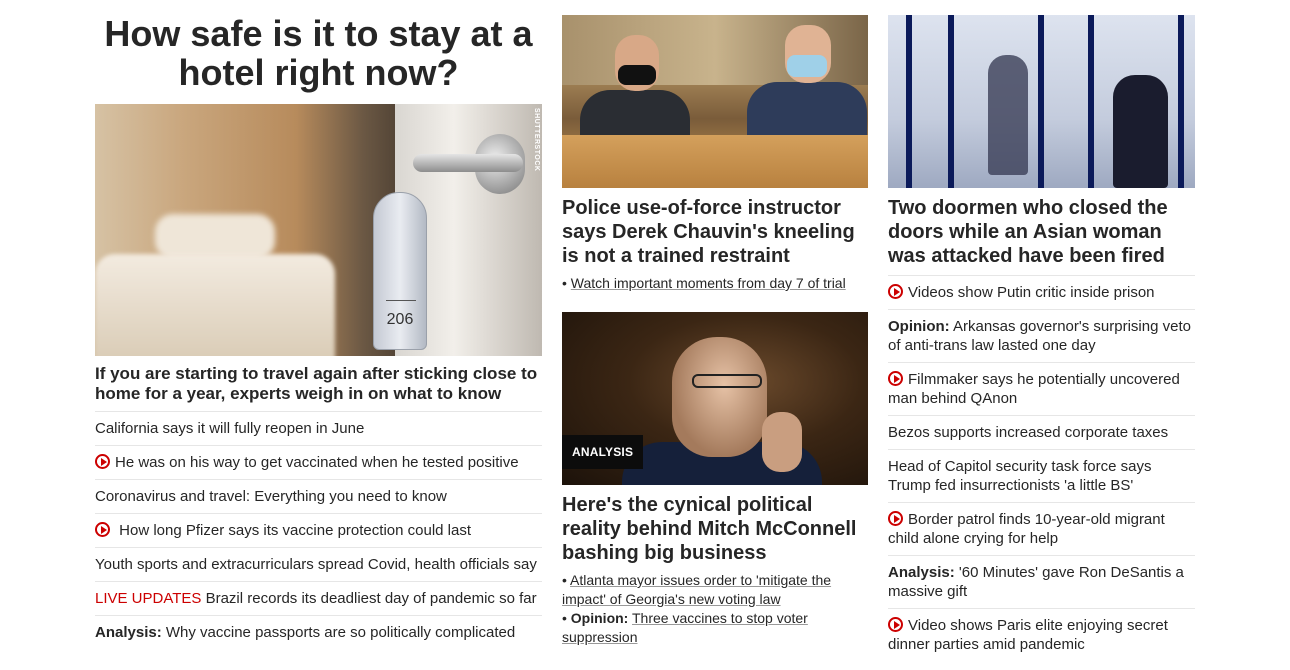 The image size is (1290, 670). Describe the element at coordinates (536, 140) in the screenshot. I see `image-credit: SHUTTERSTOCK` at that location.